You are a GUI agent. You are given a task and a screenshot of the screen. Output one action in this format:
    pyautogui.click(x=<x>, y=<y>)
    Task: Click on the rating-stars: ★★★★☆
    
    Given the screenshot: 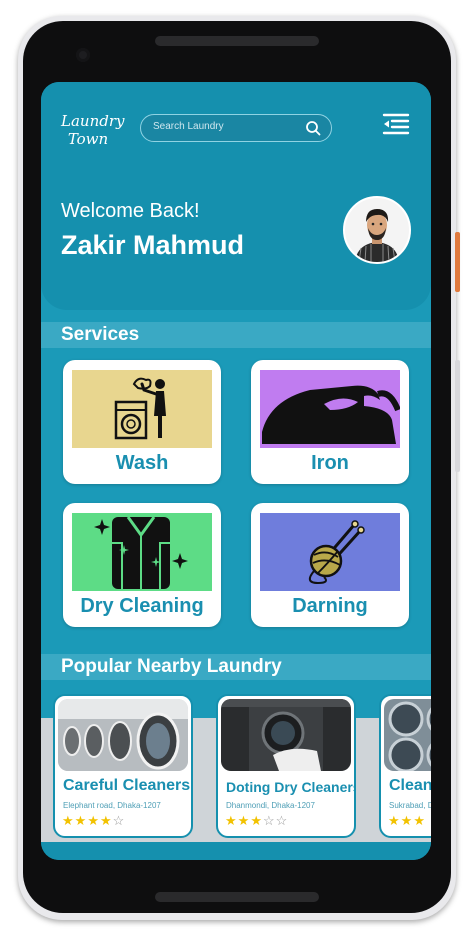 What is the action you would take?
    pyautogui.click(x=93, y=821)
    